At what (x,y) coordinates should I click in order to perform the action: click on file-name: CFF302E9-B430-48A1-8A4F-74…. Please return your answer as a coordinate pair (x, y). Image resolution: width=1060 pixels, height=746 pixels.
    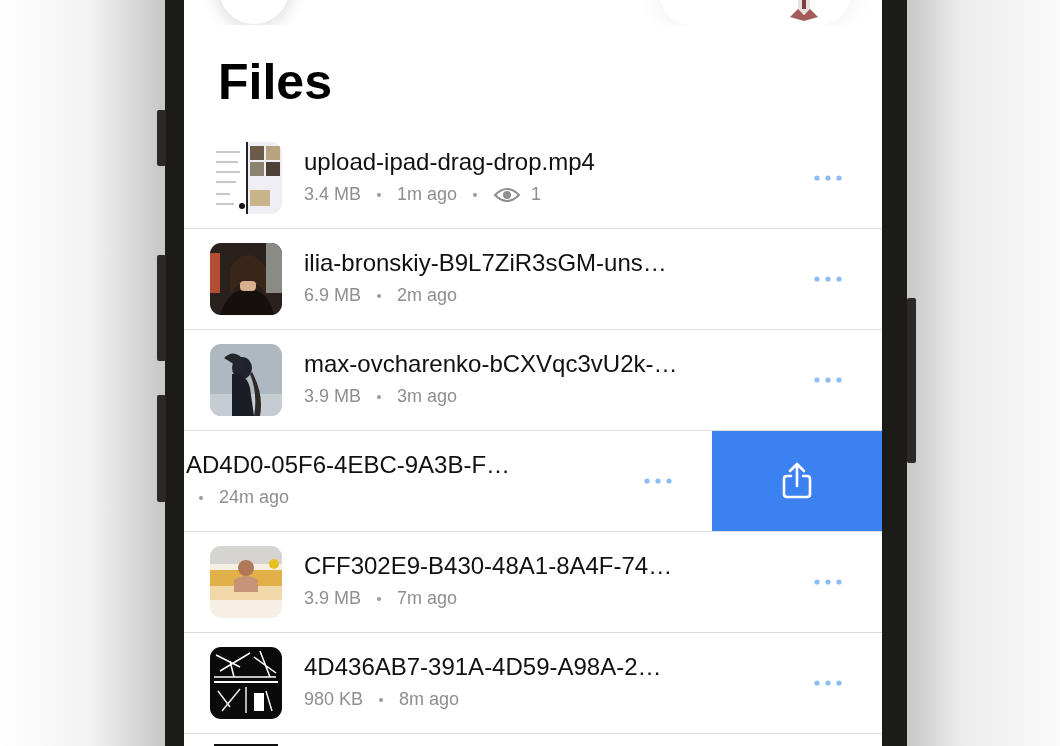
    Looking at the image, I should click on (488, 566).